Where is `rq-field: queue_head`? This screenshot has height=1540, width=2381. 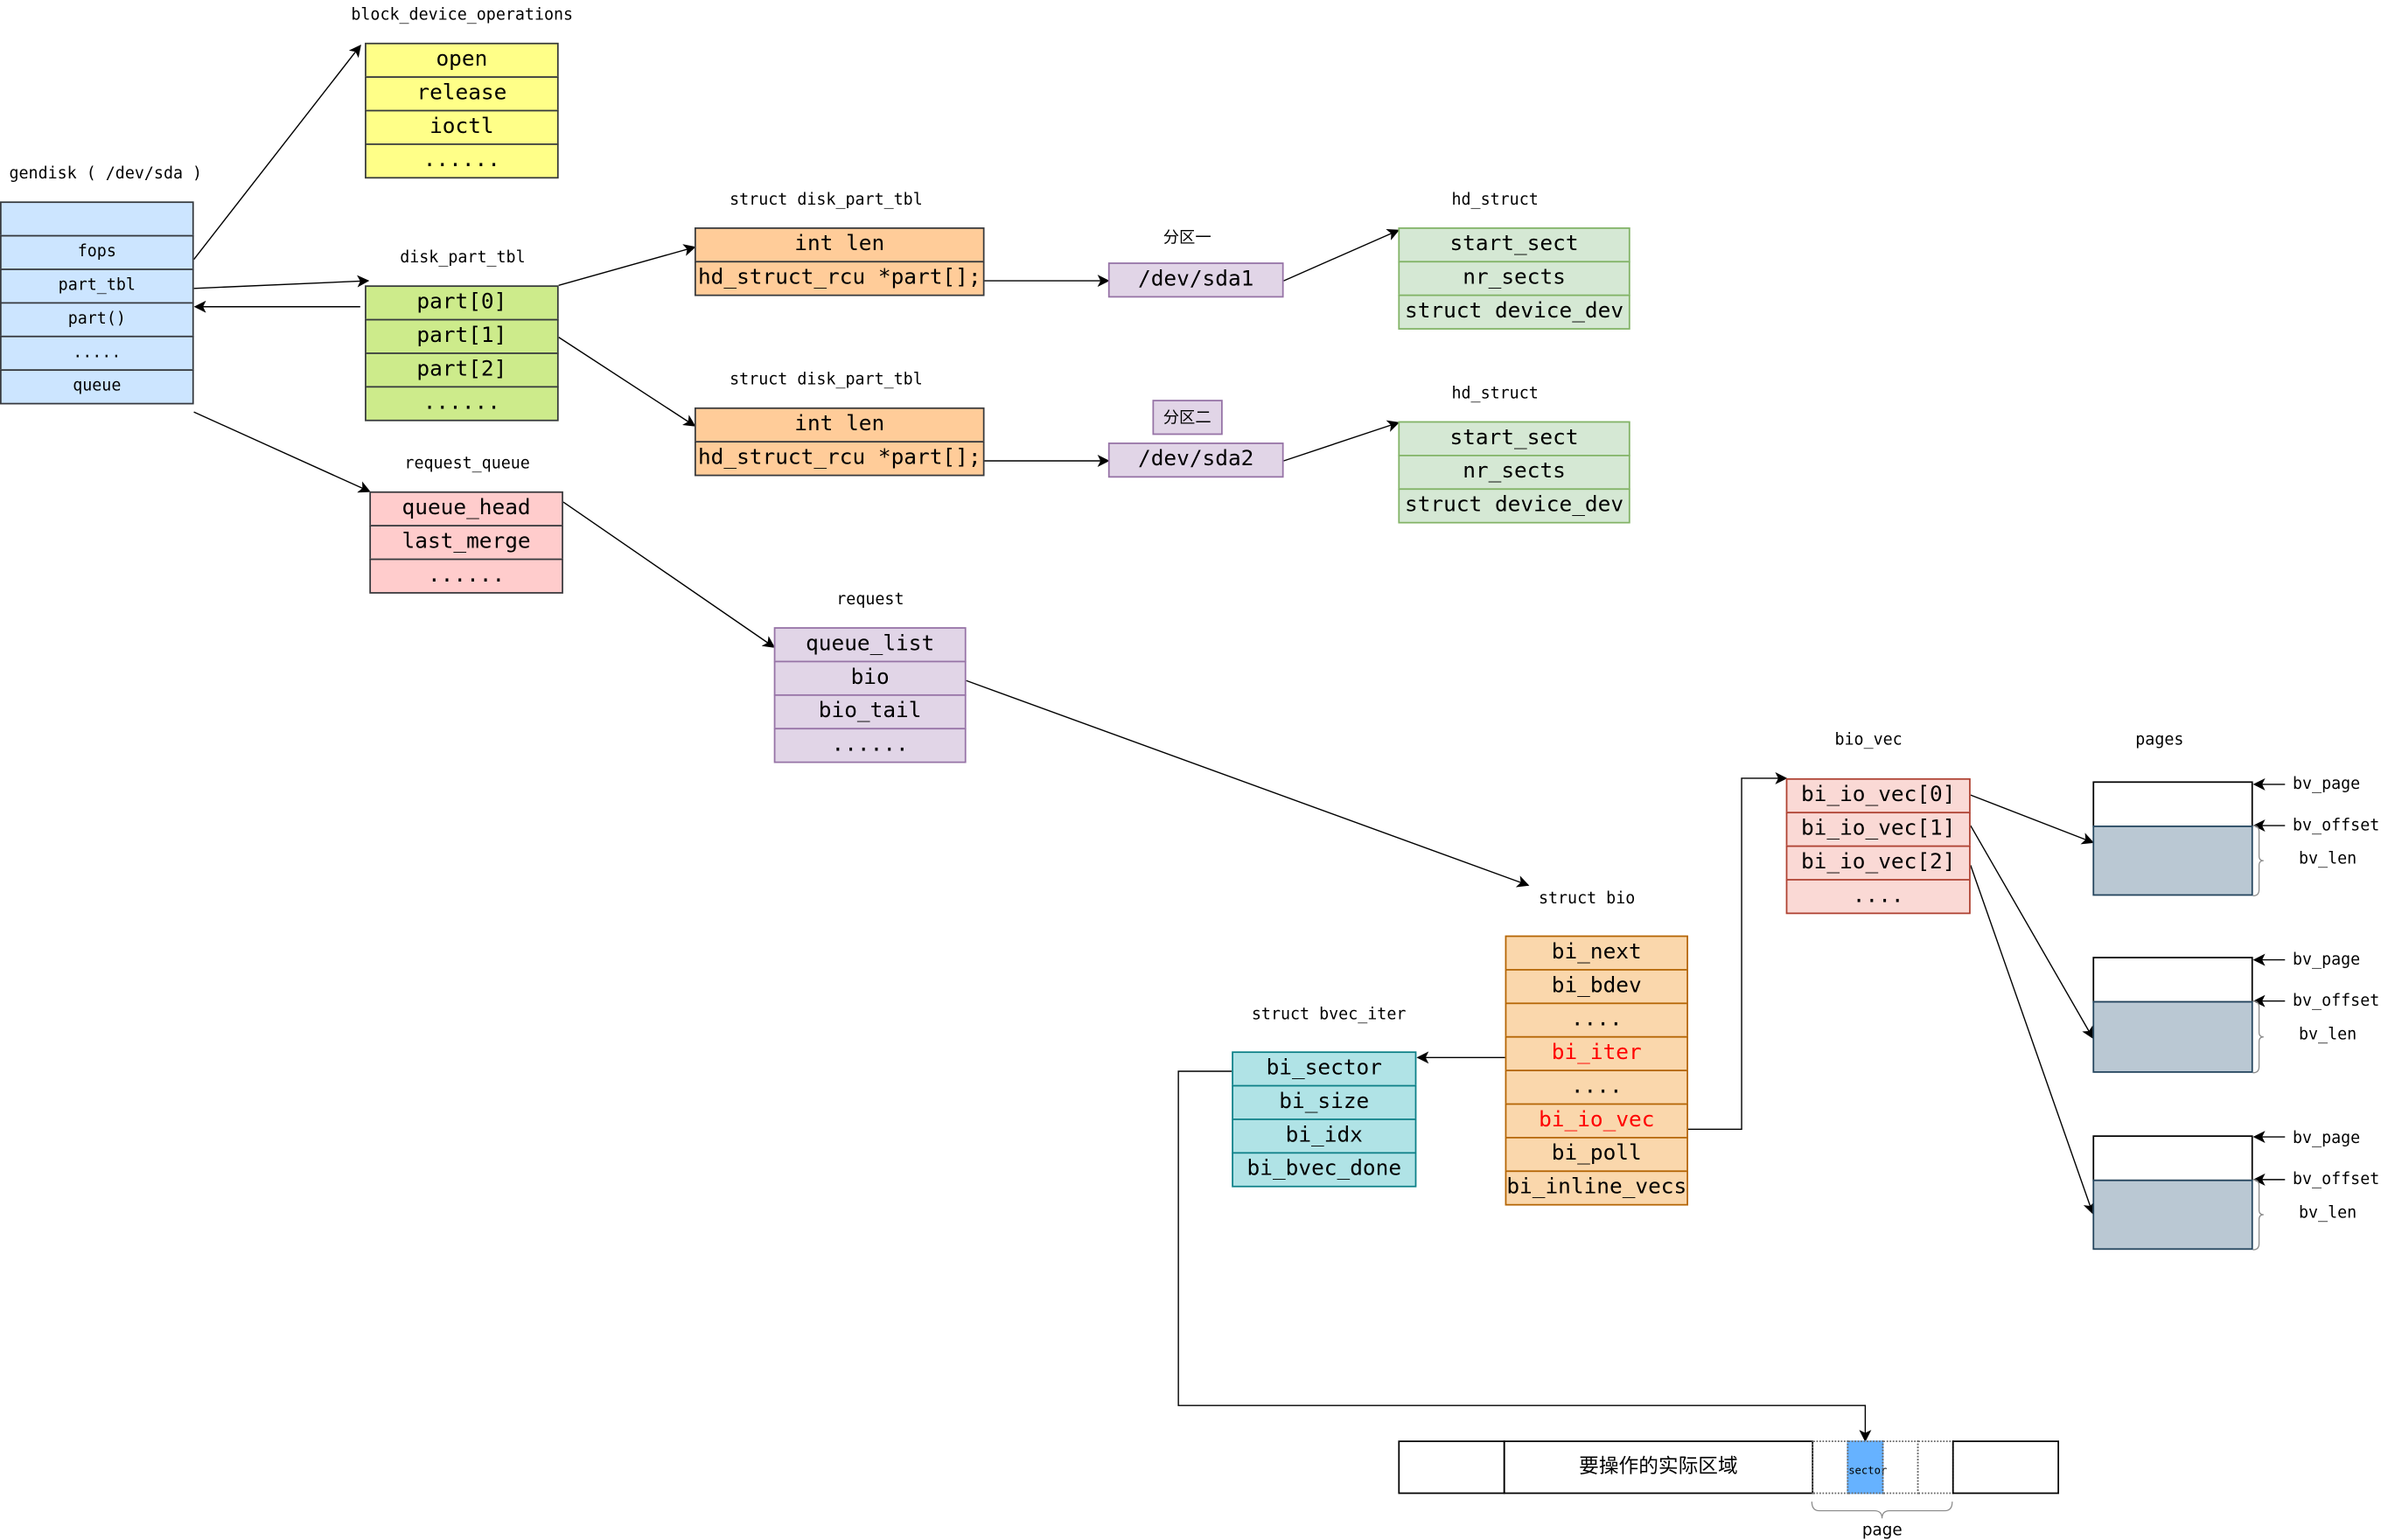
rq-field: queue_head is located at coordinates (466, 509).